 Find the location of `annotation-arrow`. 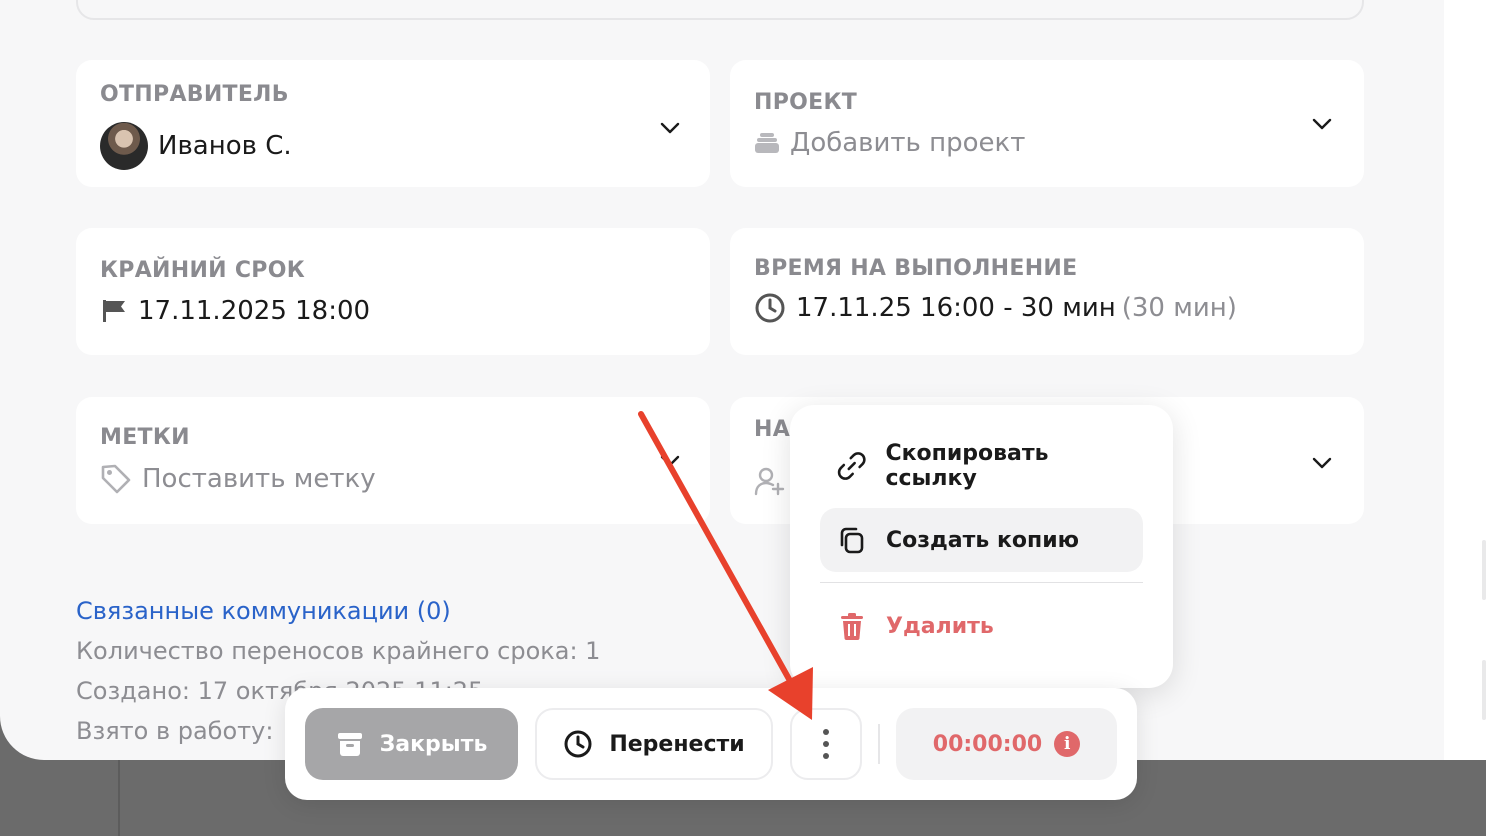

annotation-arrow is located at coordinates (725, 565).